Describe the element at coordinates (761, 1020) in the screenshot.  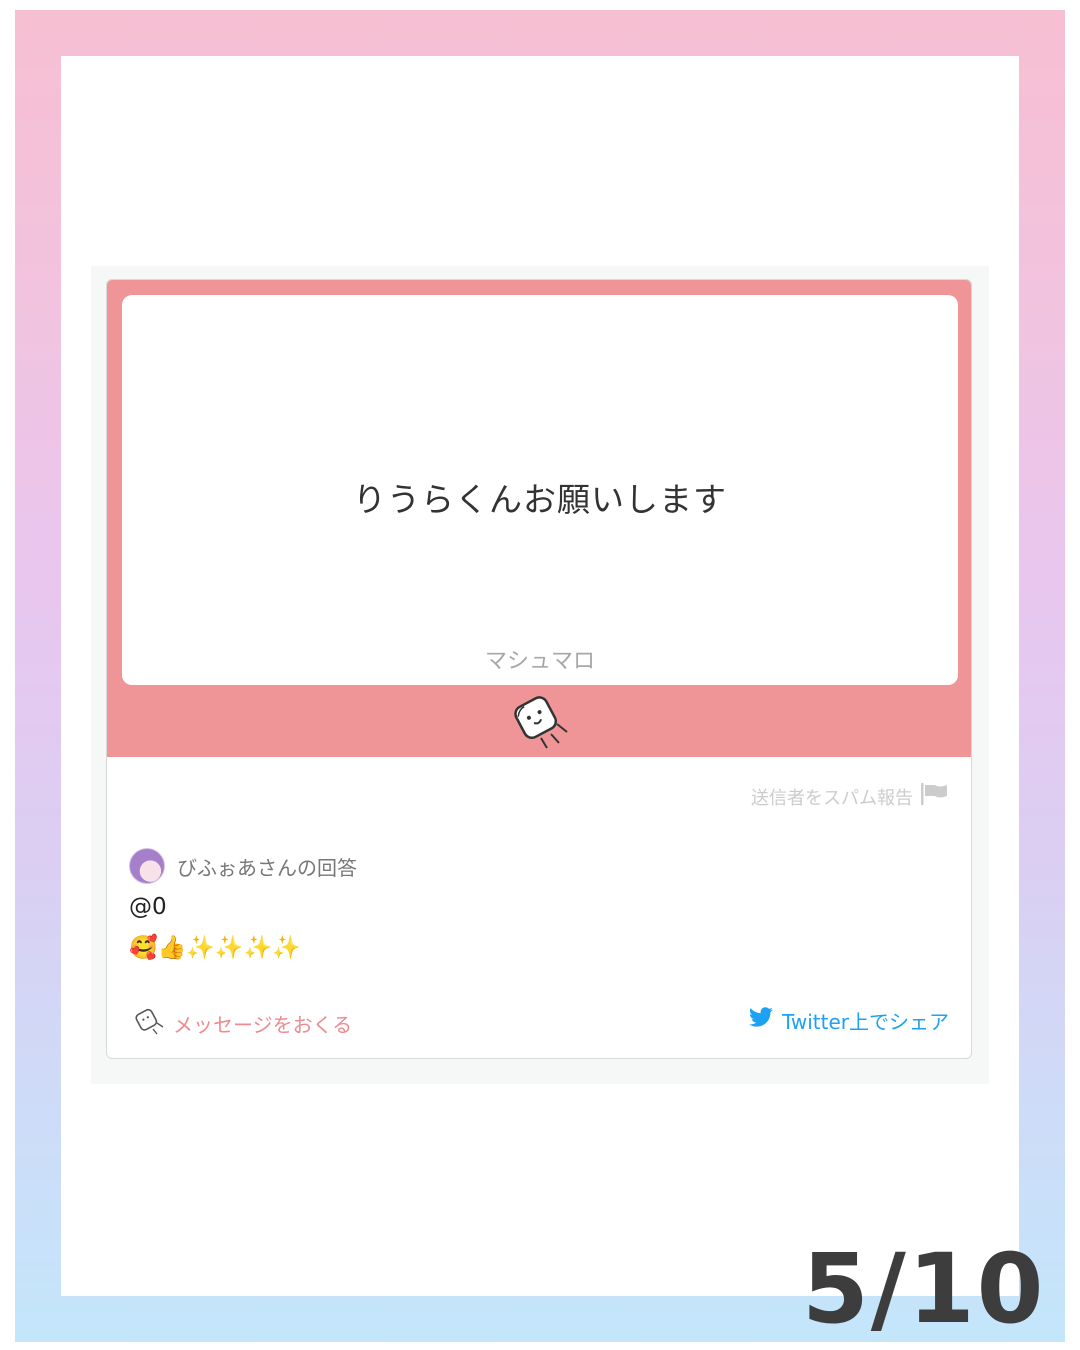
I see `twitter-bird-icon` at that location.